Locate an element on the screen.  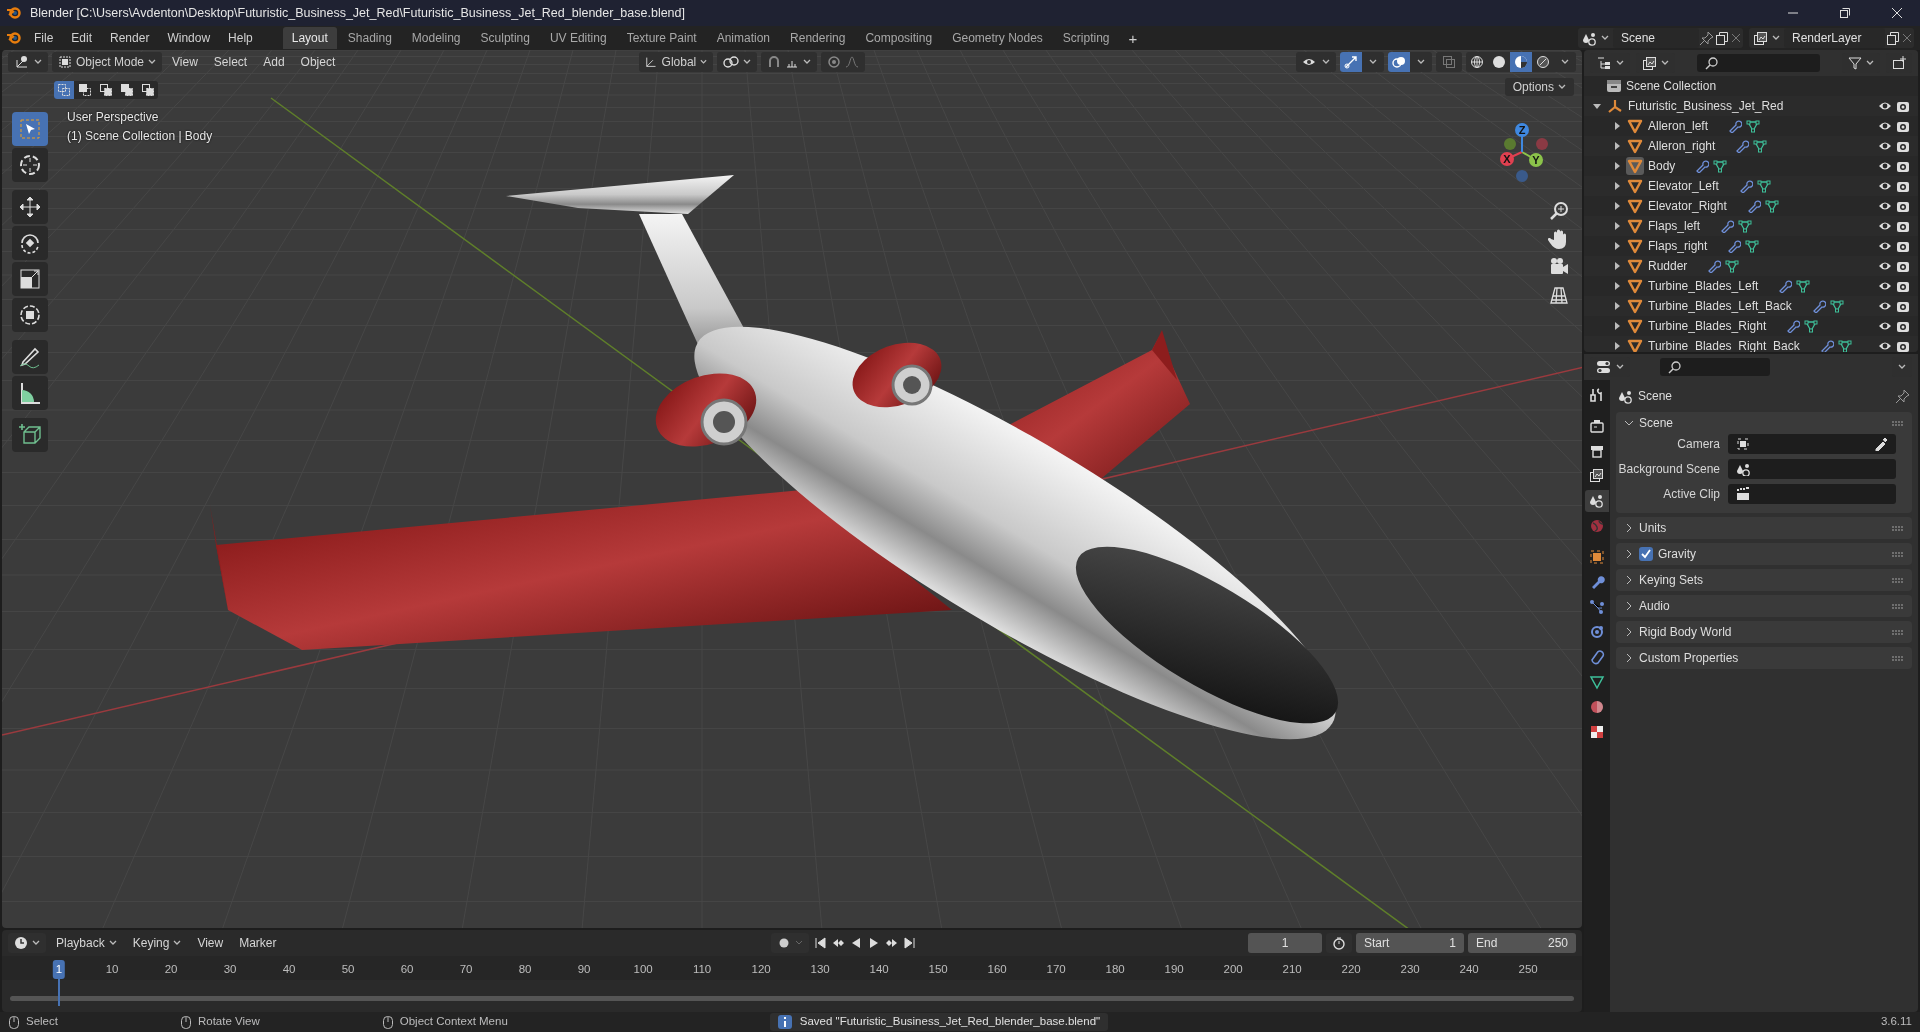
start-frame-field: Start 1 is located at coordinates (1410, 943).